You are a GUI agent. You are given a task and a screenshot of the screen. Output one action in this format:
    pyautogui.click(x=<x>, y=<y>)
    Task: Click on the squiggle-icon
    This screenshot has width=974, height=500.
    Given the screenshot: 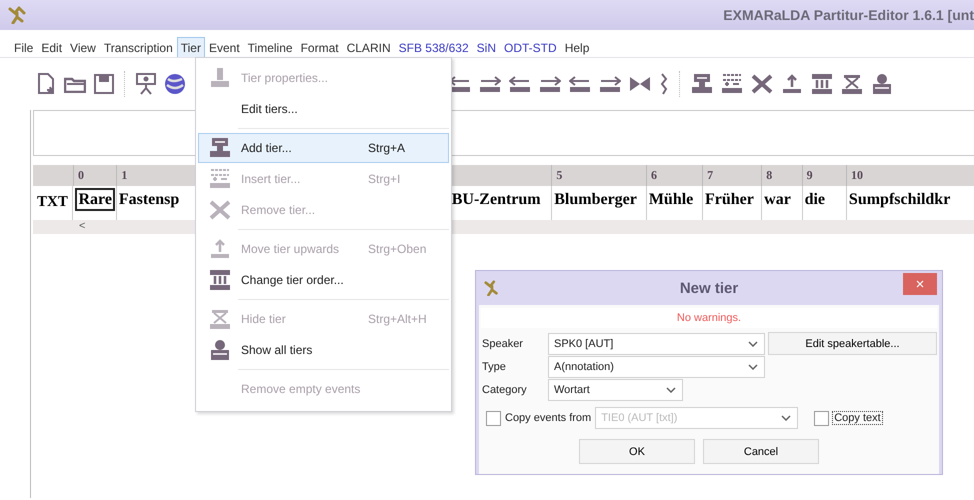 What is the action you would take?
    pyautogui.click(x=664, y=84)
    